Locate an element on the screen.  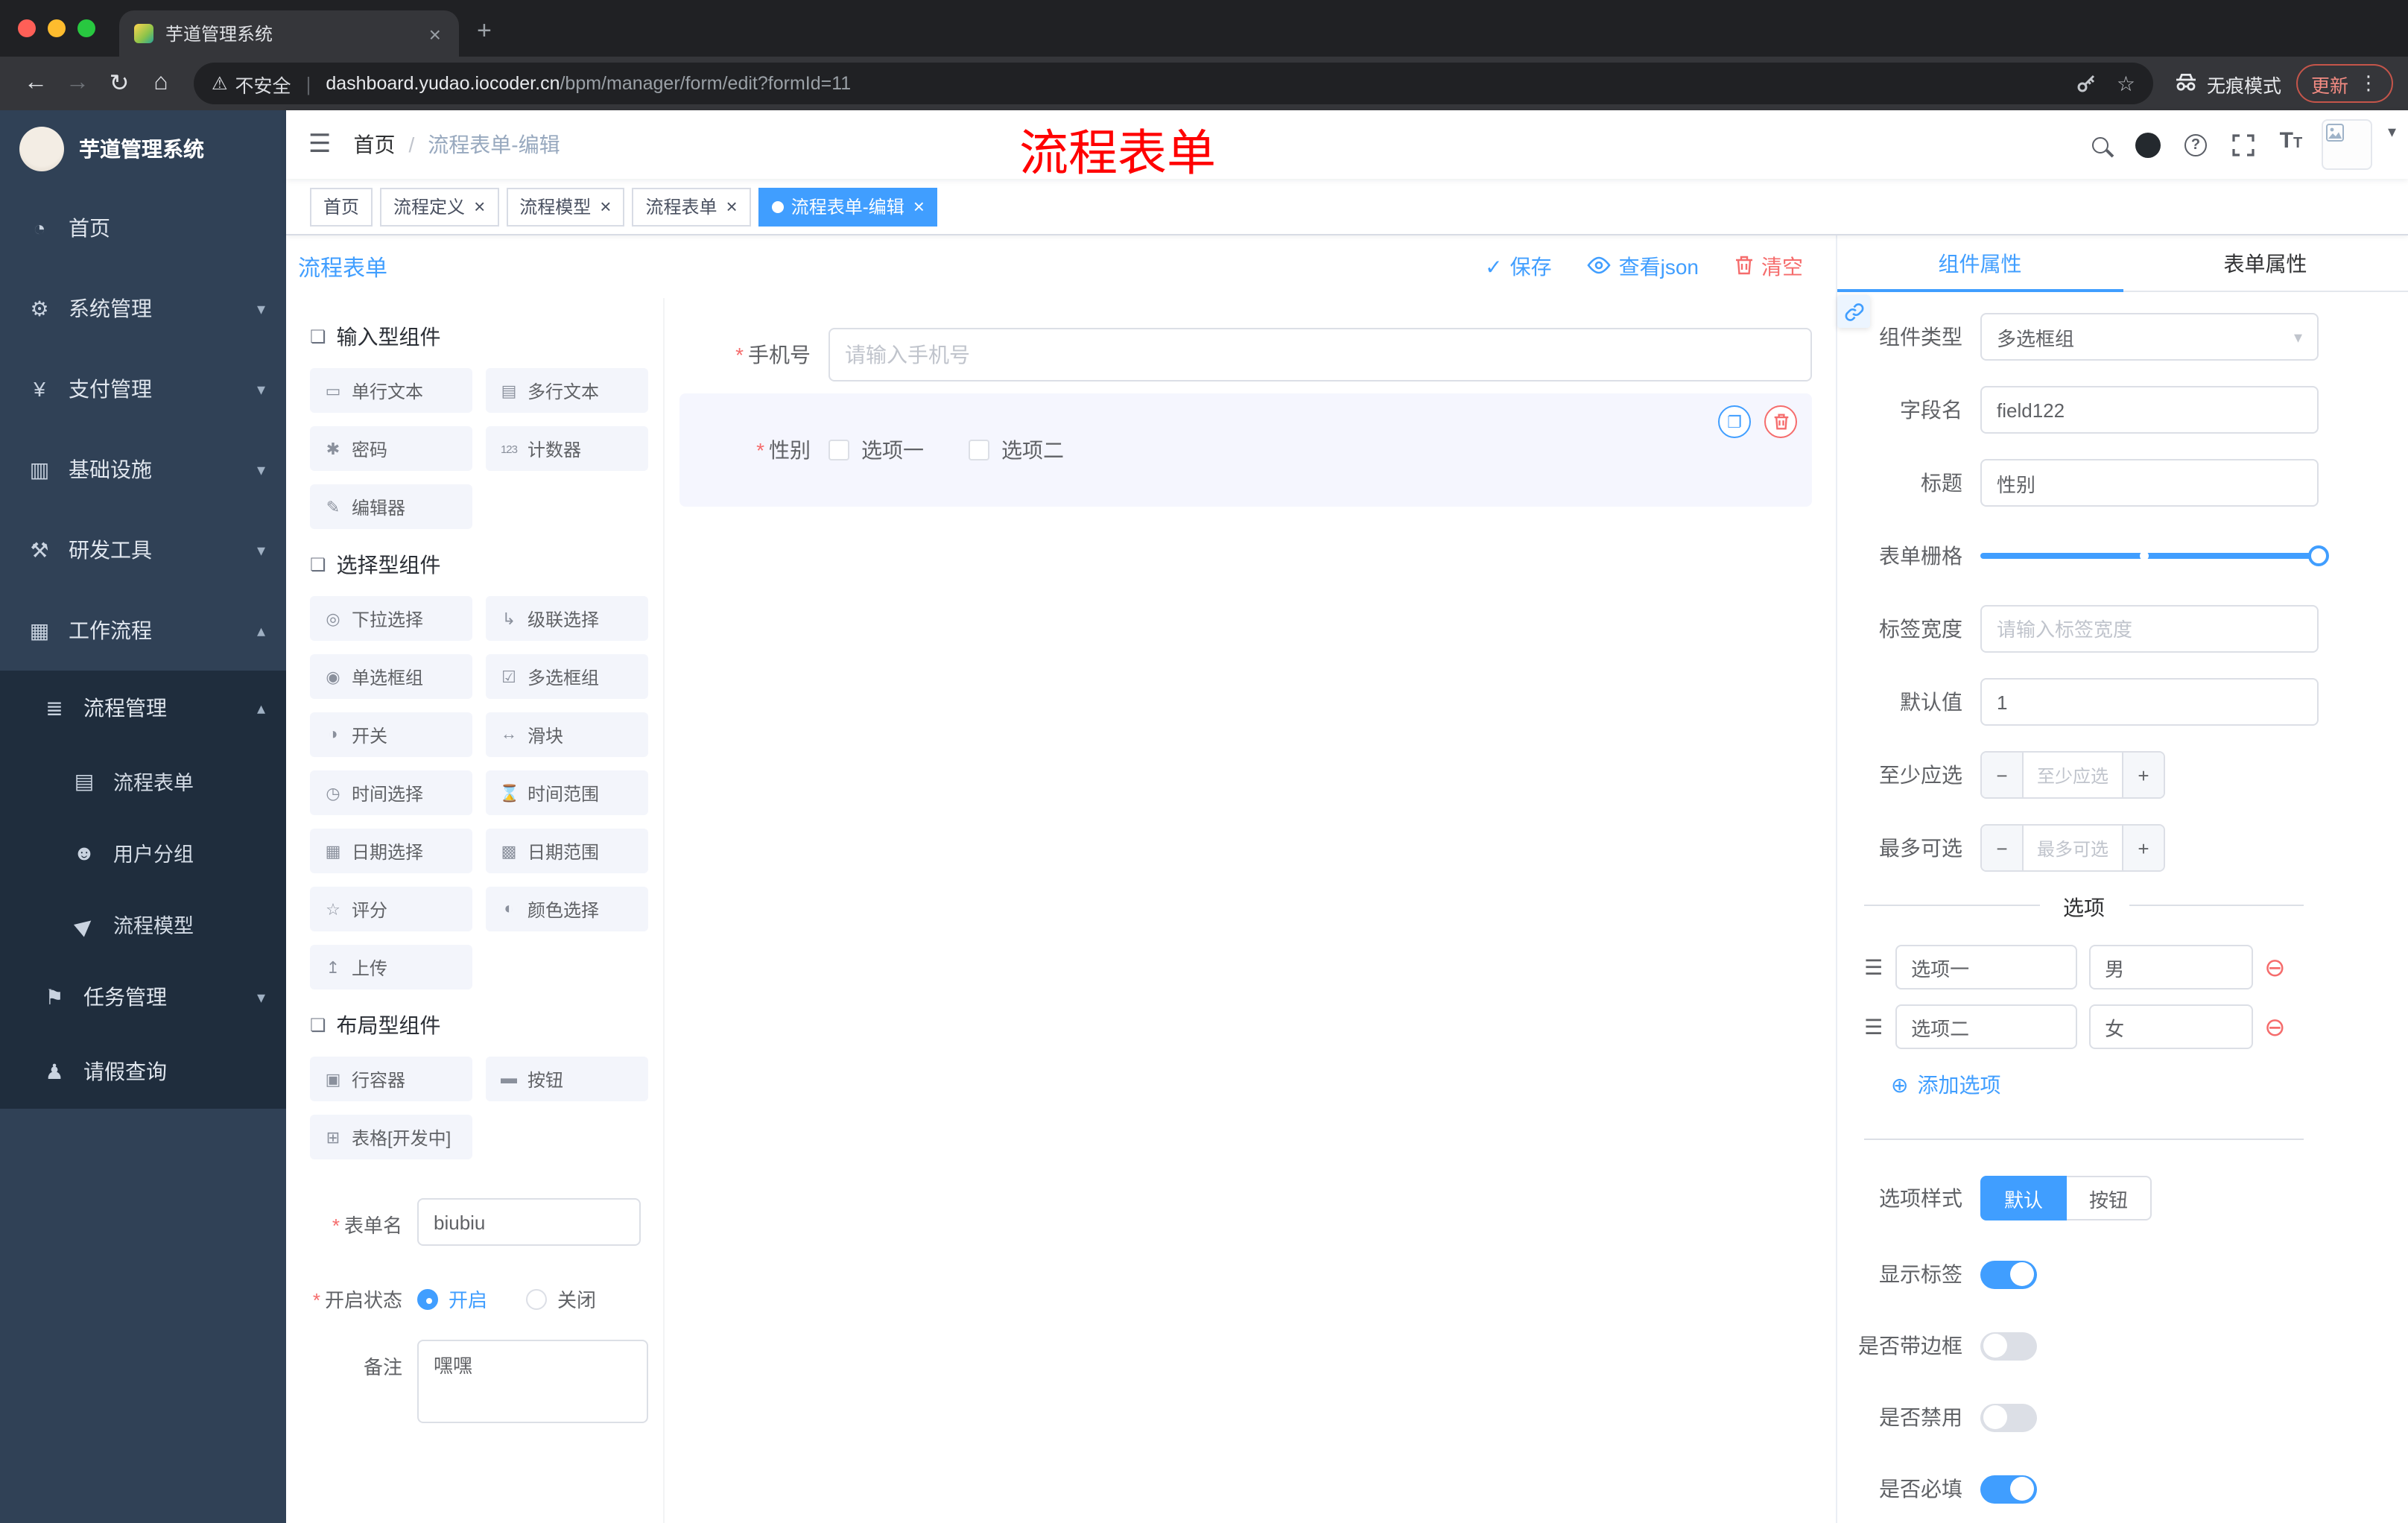
caret-down-icon: ▾ is located at coordinates (2392, 132).